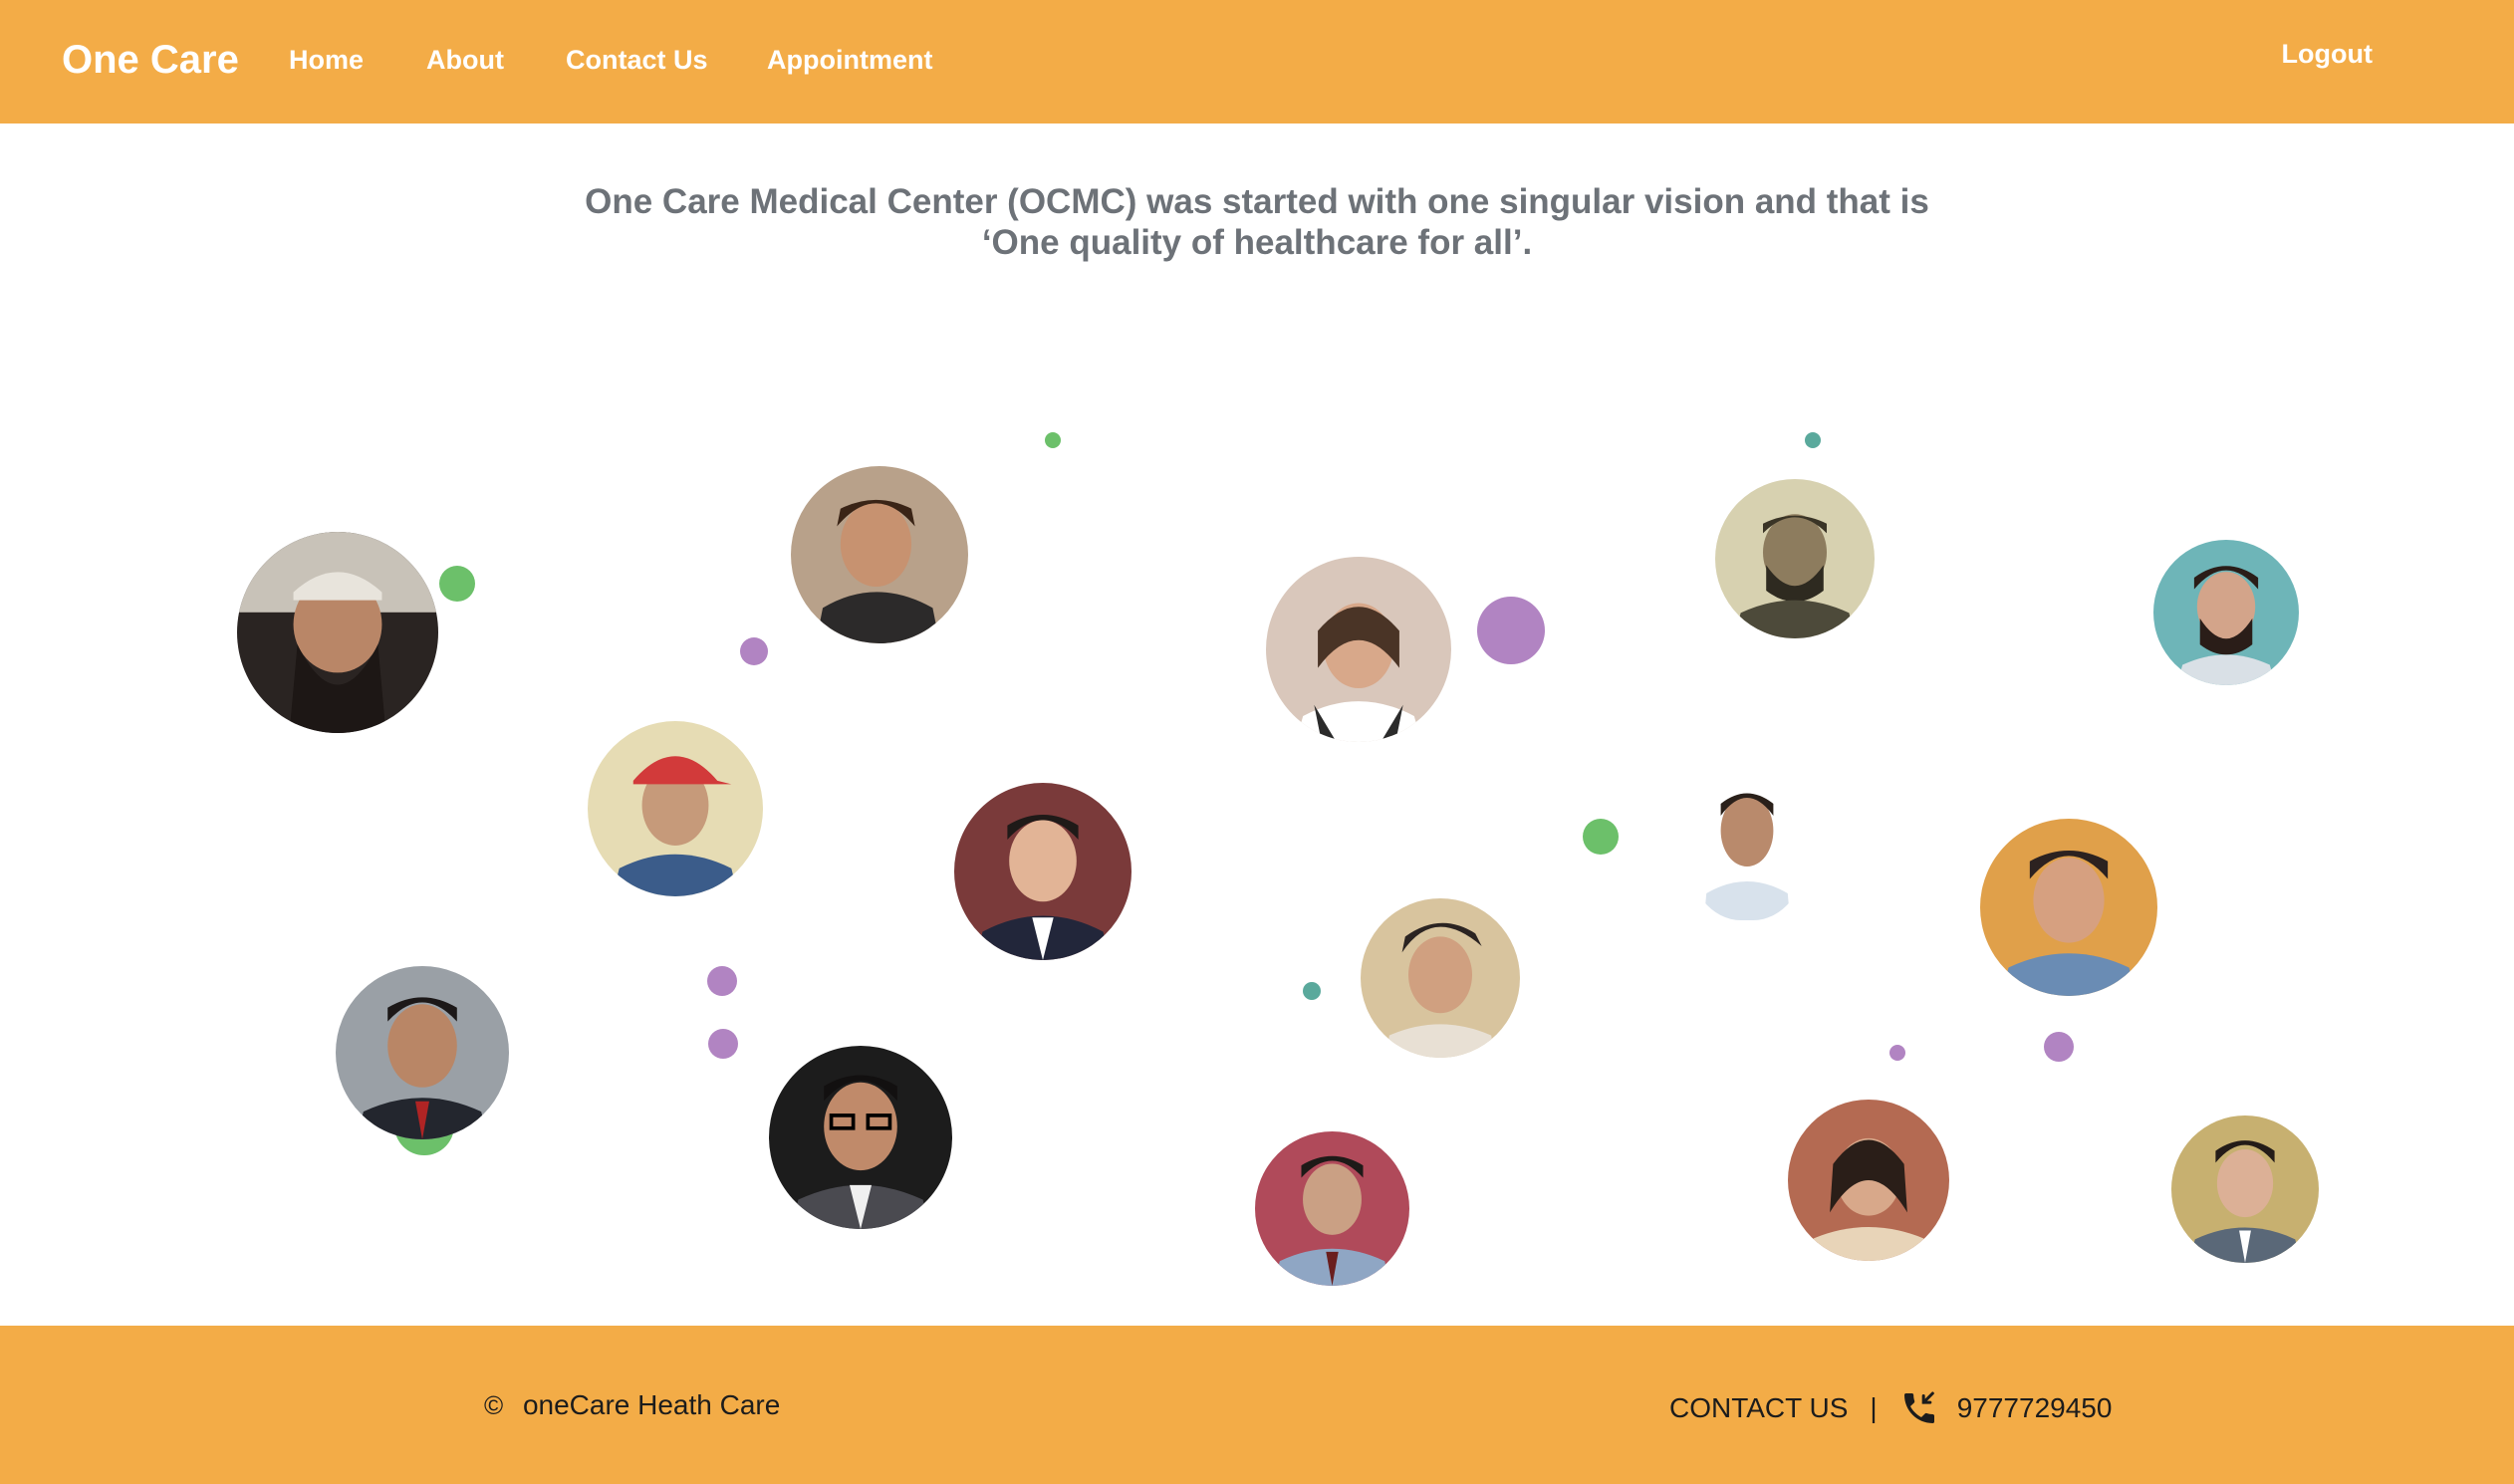 This screenshot has height=1484, width=2514. Describe the element at coordinates (2327, 54) in the screenshot. I see `logout-button: Logout` at that location.